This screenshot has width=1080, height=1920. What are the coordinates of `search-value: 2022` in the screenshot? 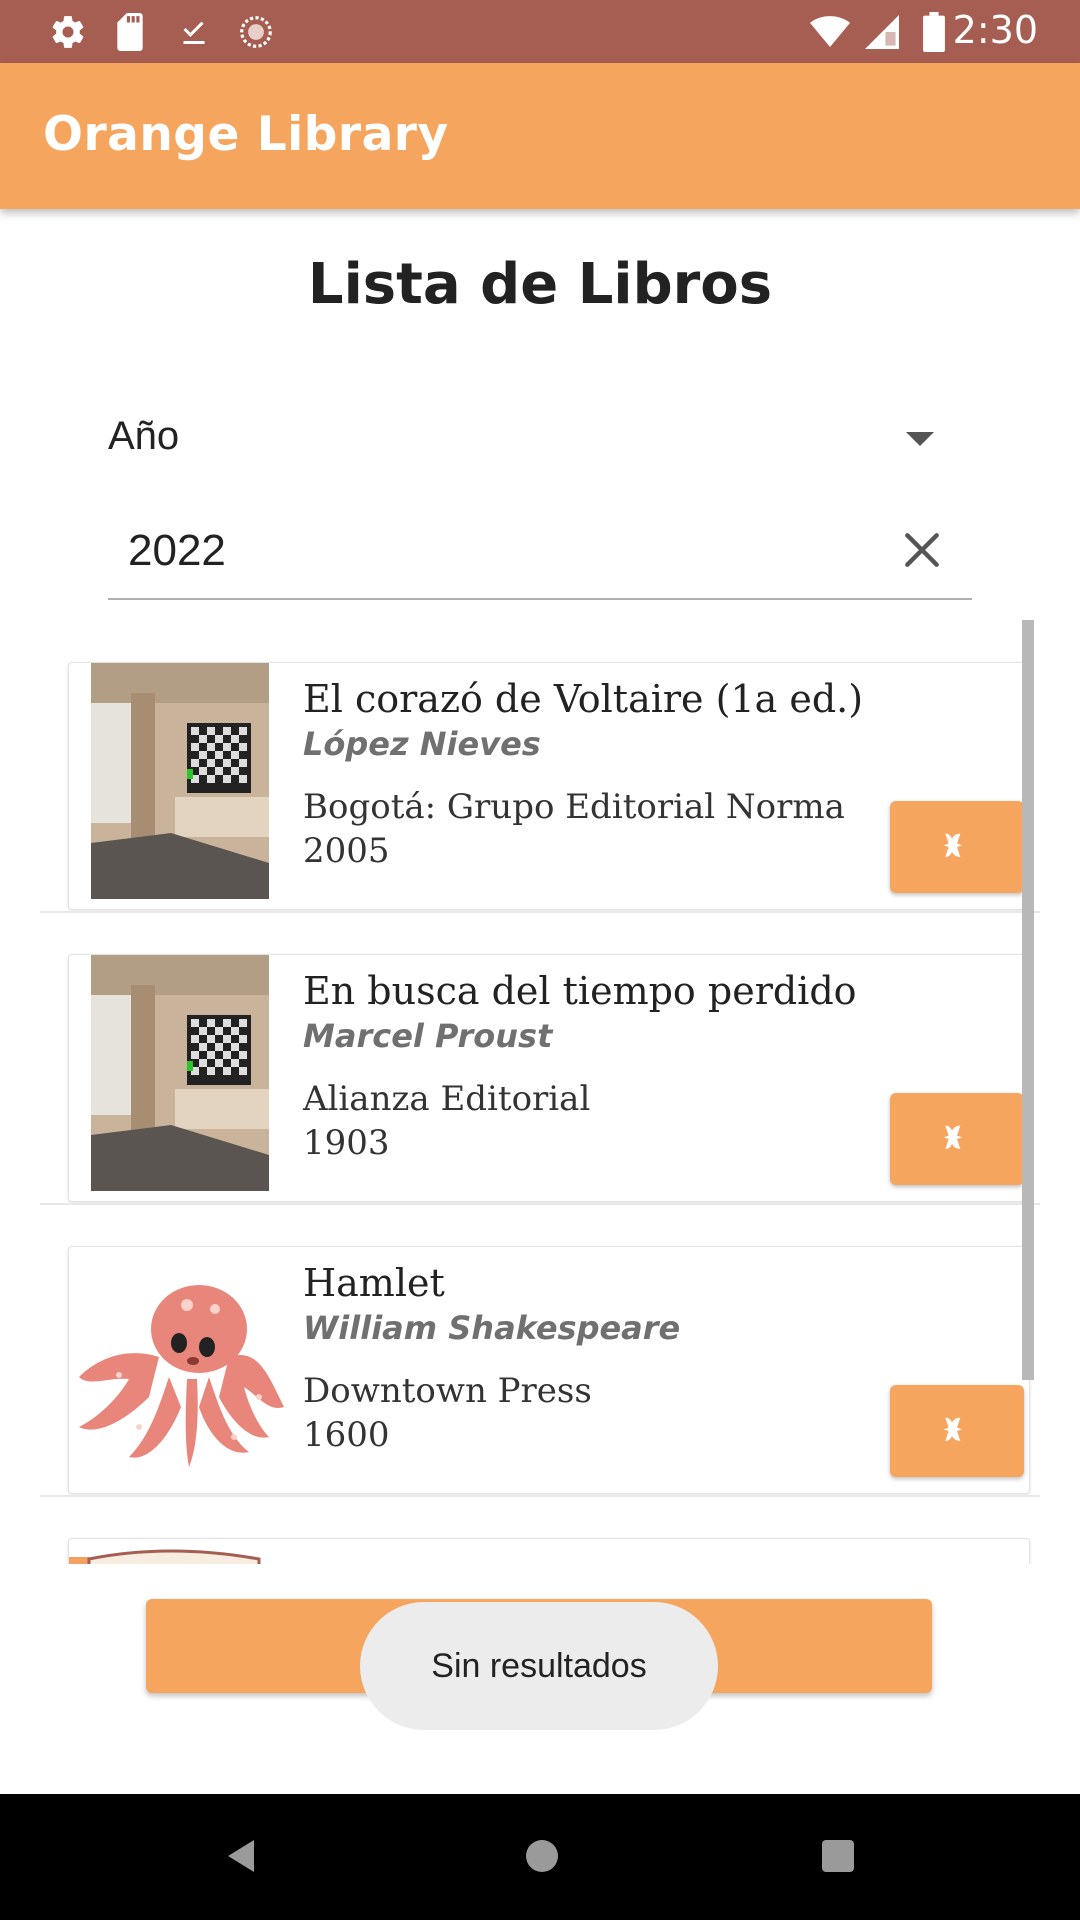 It's located at (177, 550).